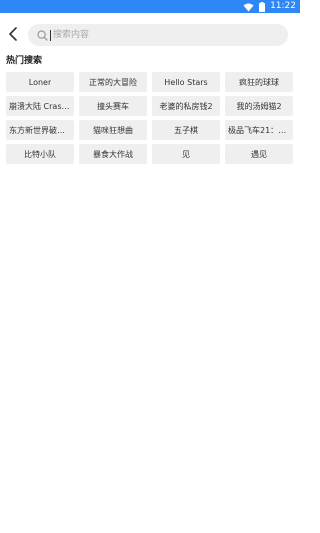 The height and width of the screenshot is (533, 320). What do you see at coordinates (40, 82) in the screenshot?
I see `hot-search-tag: Loner` at bounding box center [40, 82].